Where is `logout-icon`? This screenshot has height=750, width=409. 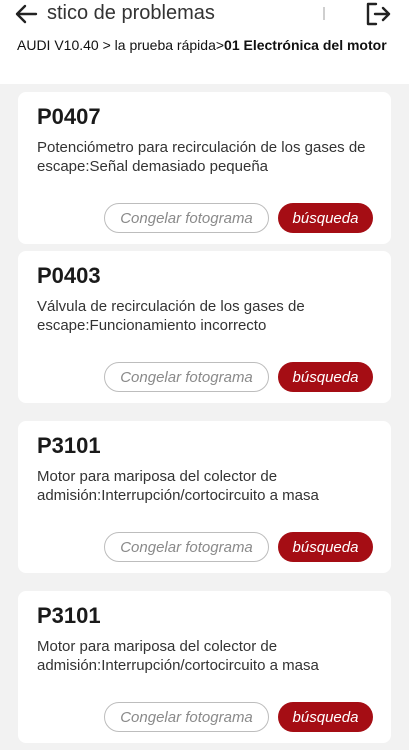
logout-icon is located at coordinates (378, 14).